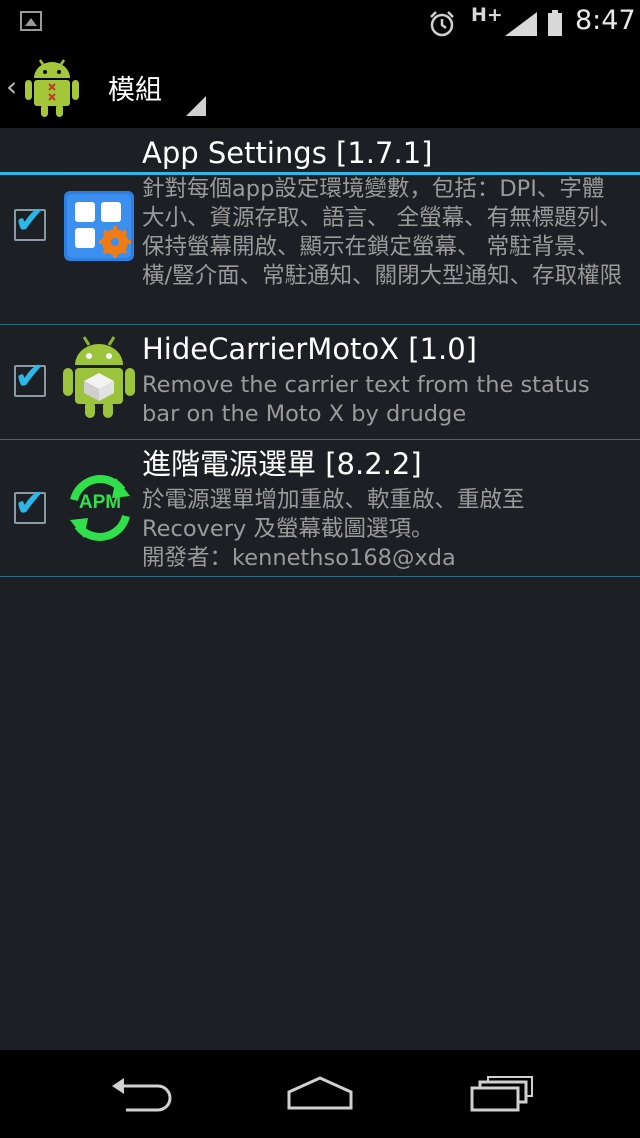 The height and width of the screenshot is (1138, 640). I want to click on app-settings-icon, so click(99, 226).